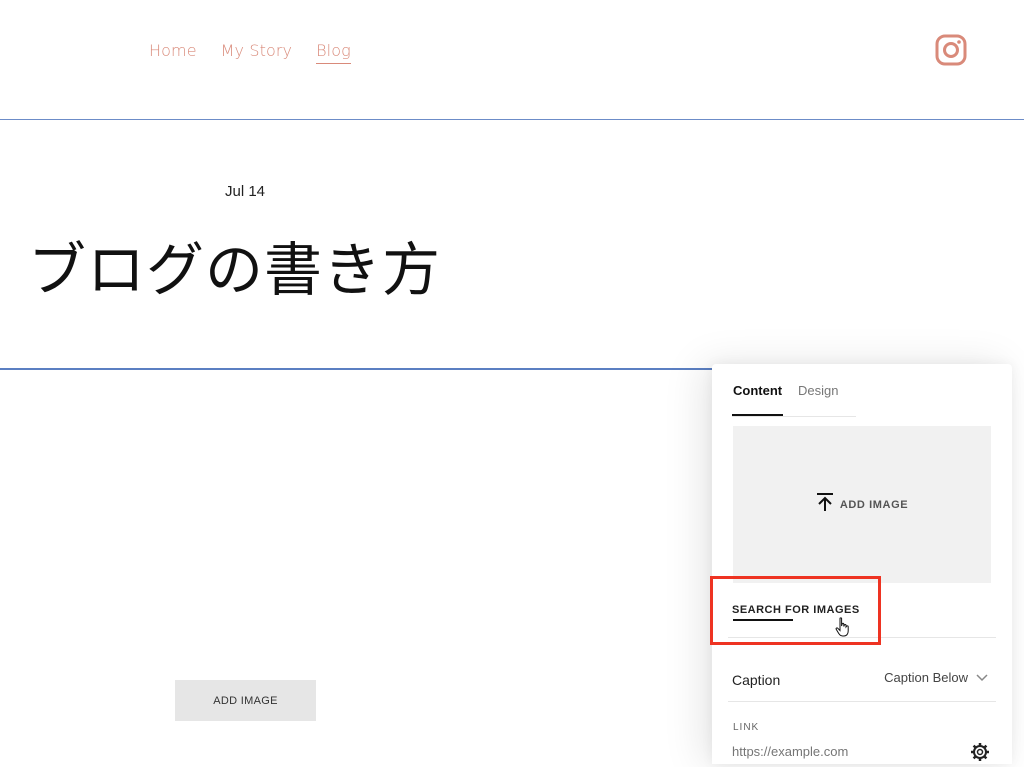 The height and width of the screenshot is (767, 1024). I want to click on dropzone-label: ADD IMAGE, so click(874, 504).